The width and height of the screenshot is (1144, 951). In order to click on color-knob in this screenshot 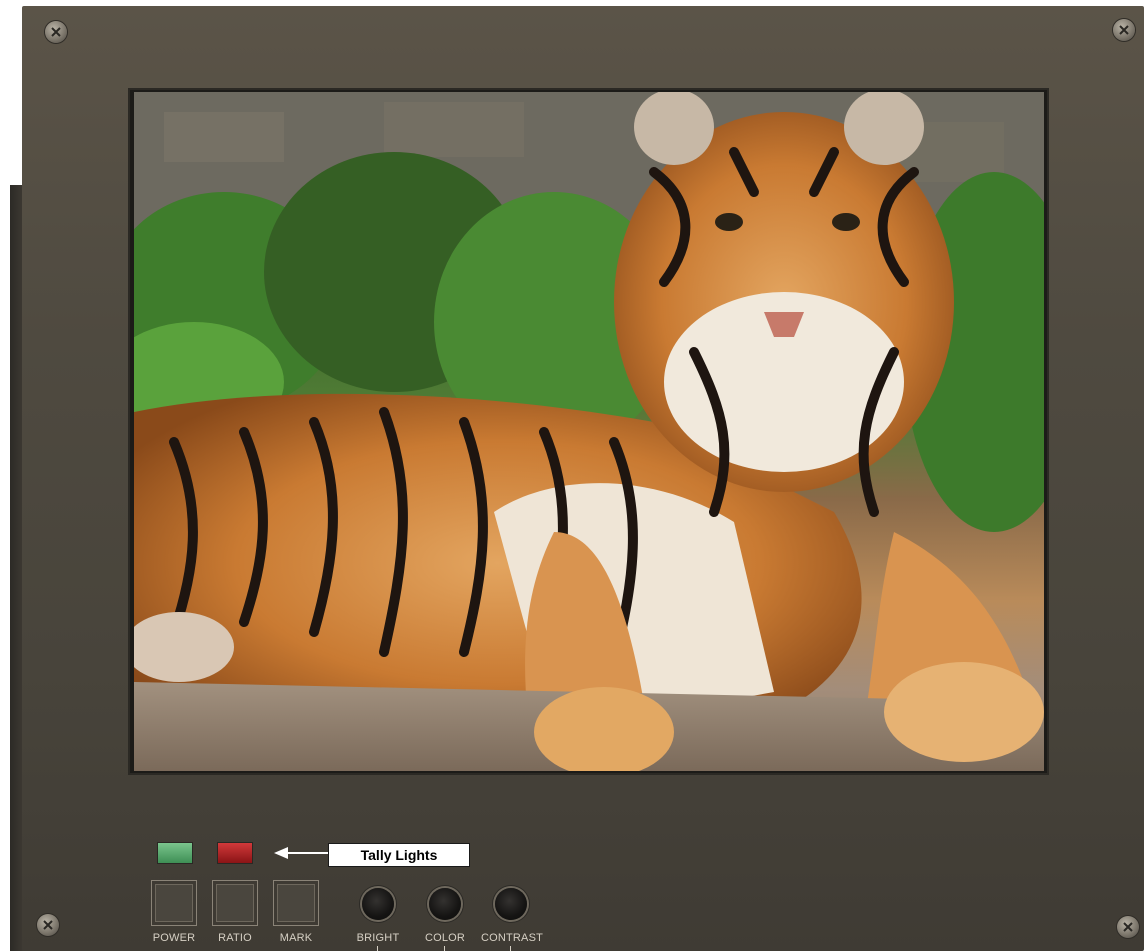, I will do `click(445, 904)`.